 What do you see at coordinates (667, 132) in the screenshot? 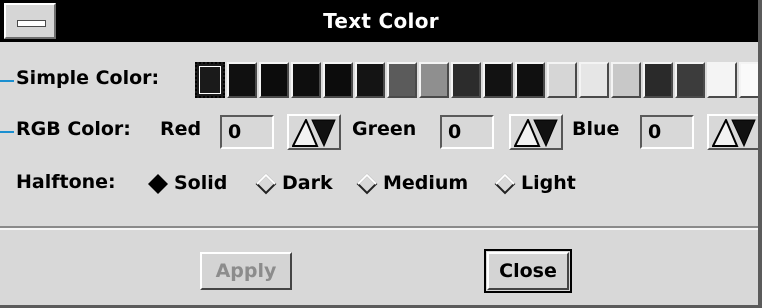
I see `blue-value-field: 0` at bounding box center [667, 132].